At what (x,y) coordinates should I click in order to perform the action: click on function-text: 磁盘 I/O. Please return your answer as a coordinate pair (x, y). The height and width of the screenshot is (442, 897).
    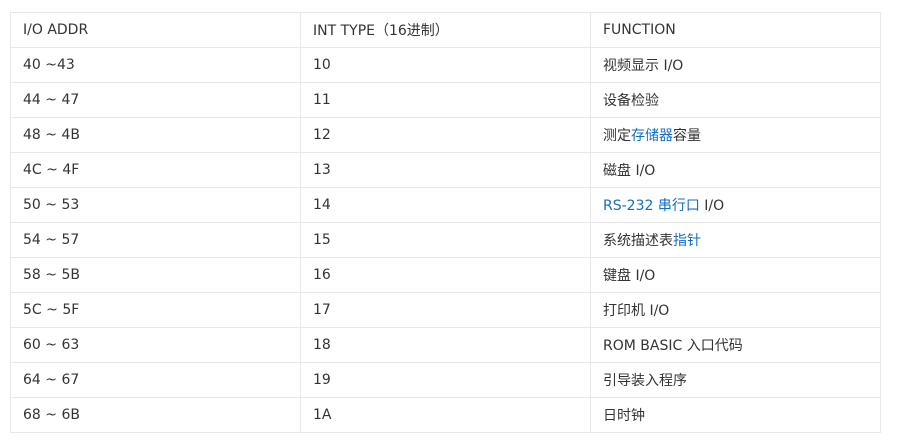
    Looking at the image, I should click on (629, 171).